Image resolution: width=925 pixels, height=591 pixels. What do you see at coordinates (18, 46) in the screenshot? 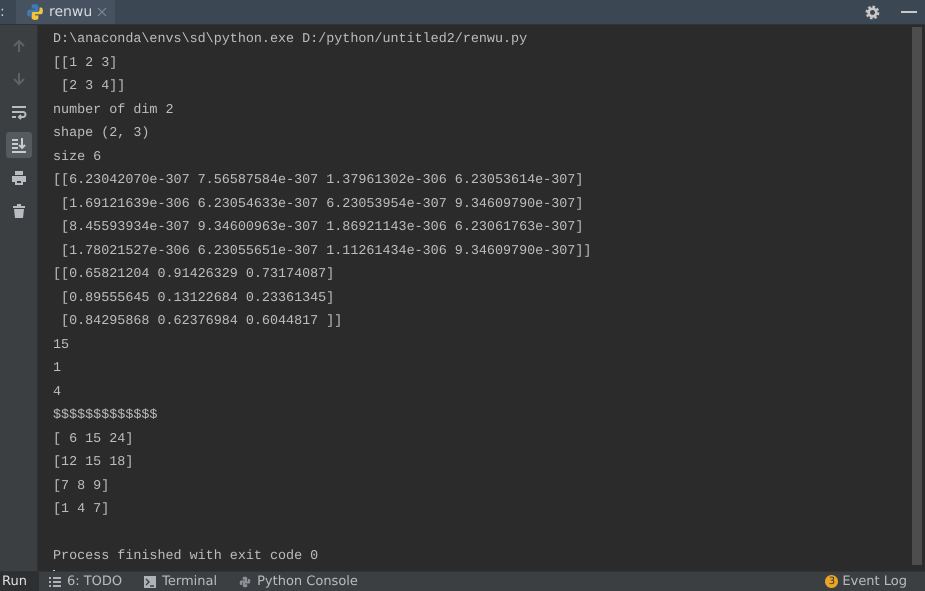
I see `up-arrow-icon` at bounding box center [18, 46].